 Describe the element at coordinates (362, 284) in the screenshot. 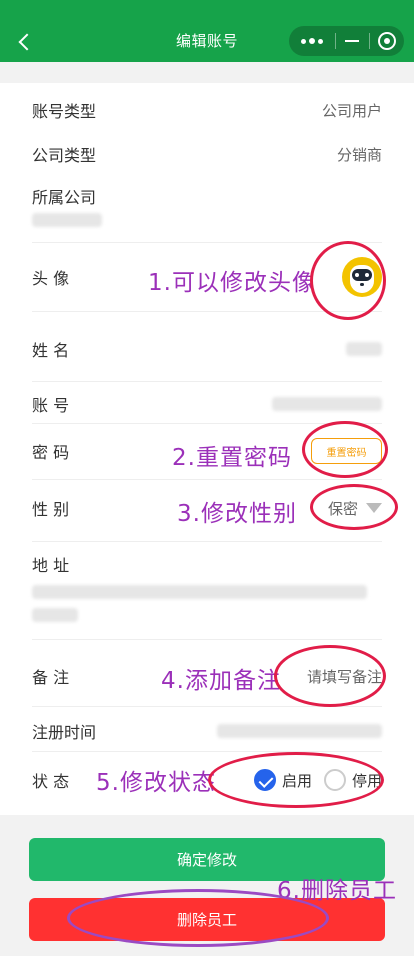

I see `avatar-nose` at that location.